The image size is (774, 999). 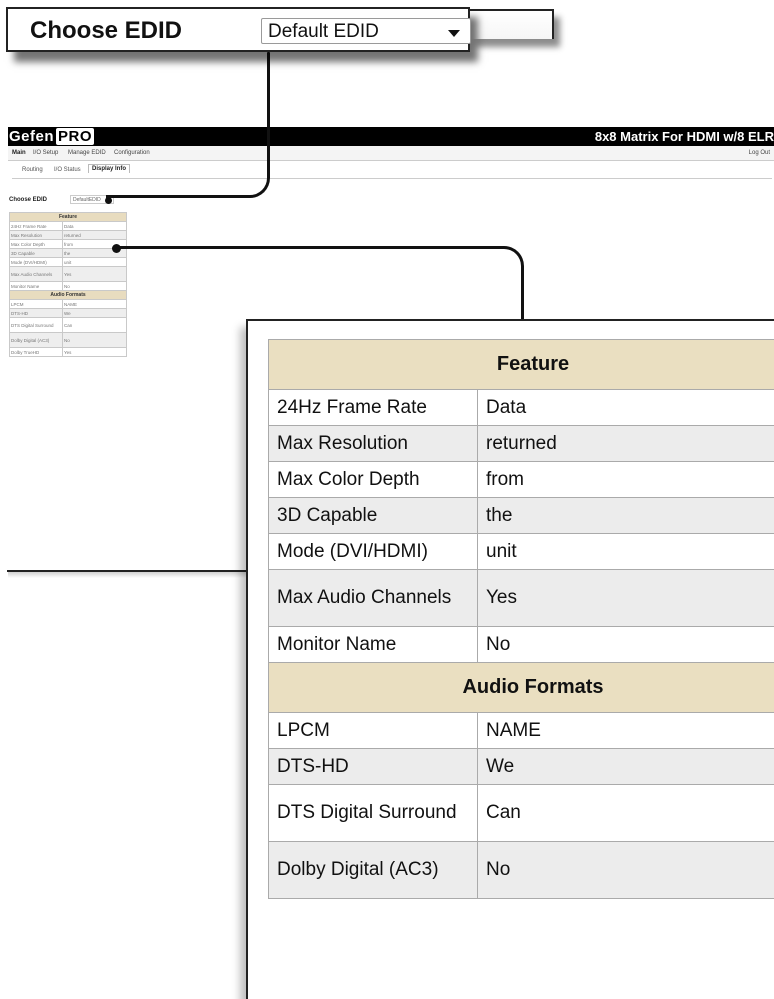 What do you see at coordinates (521, 813) in the screenshot?
I see `table-row: DTS Digital SurroundCan` at bounding box center [521, 813].